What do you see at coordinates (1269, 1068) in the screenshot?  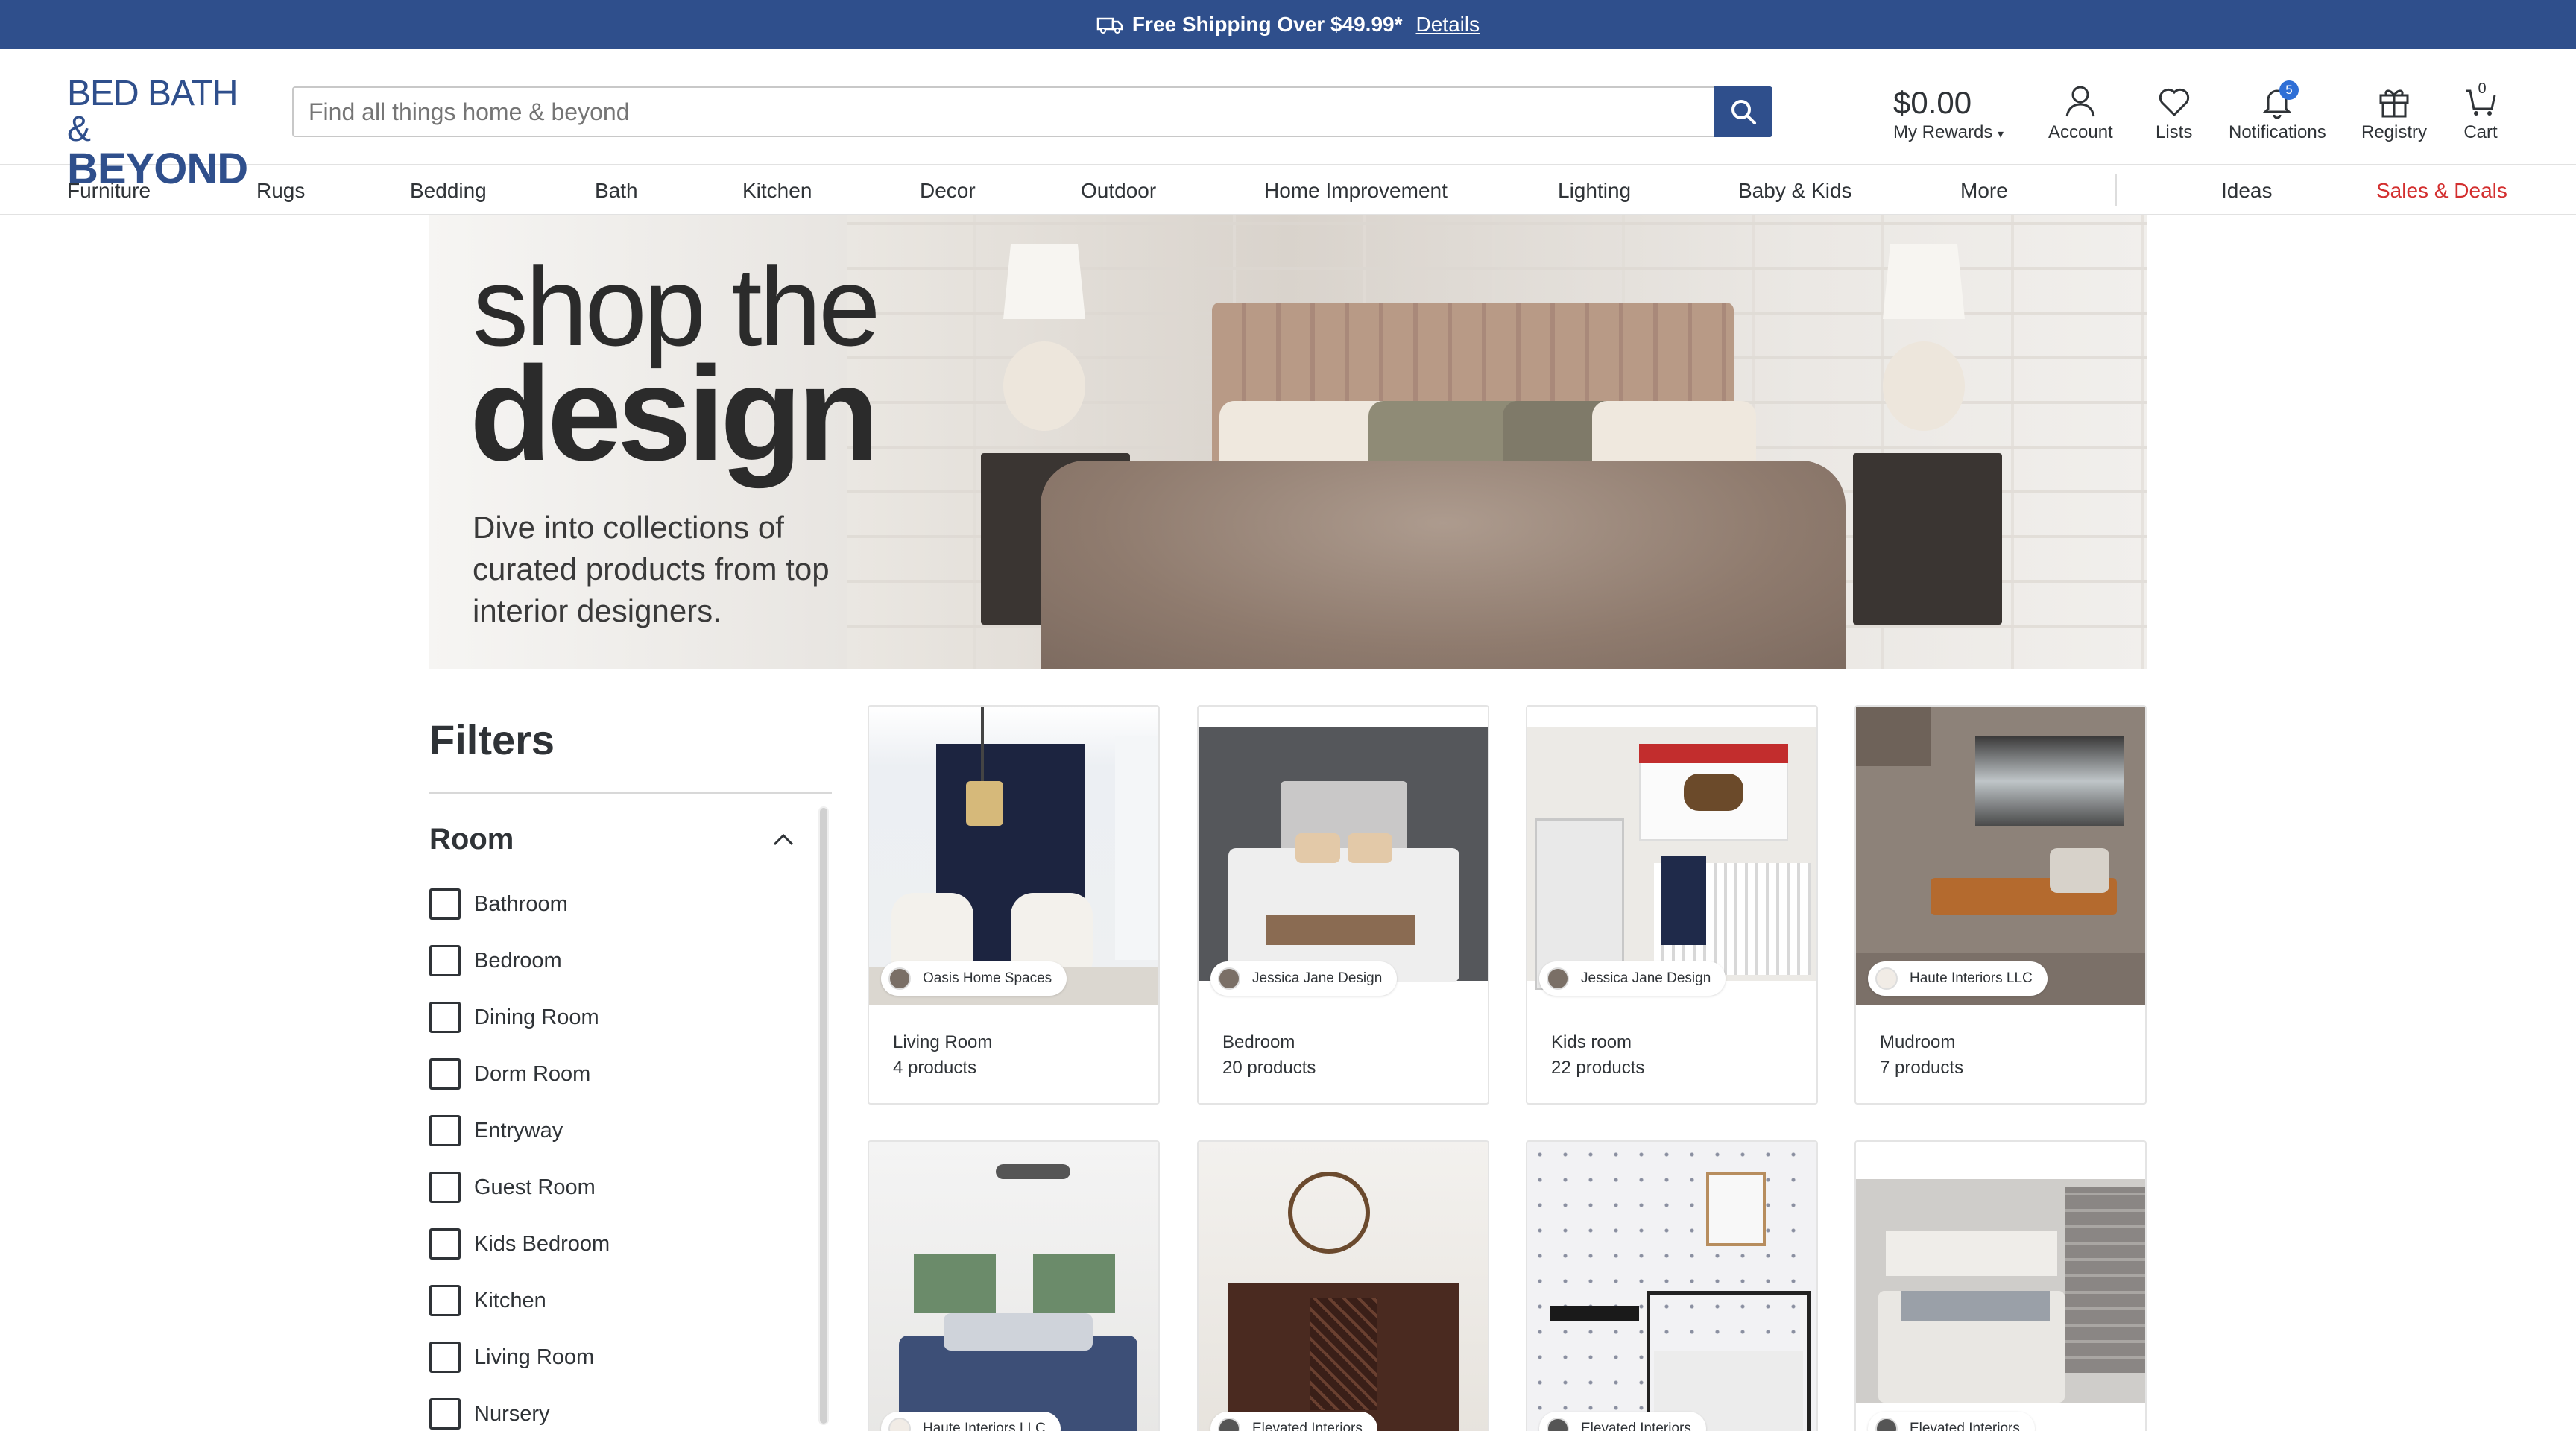 I see `design-card-count: 20 products` at bounding box center [1269, 1068].